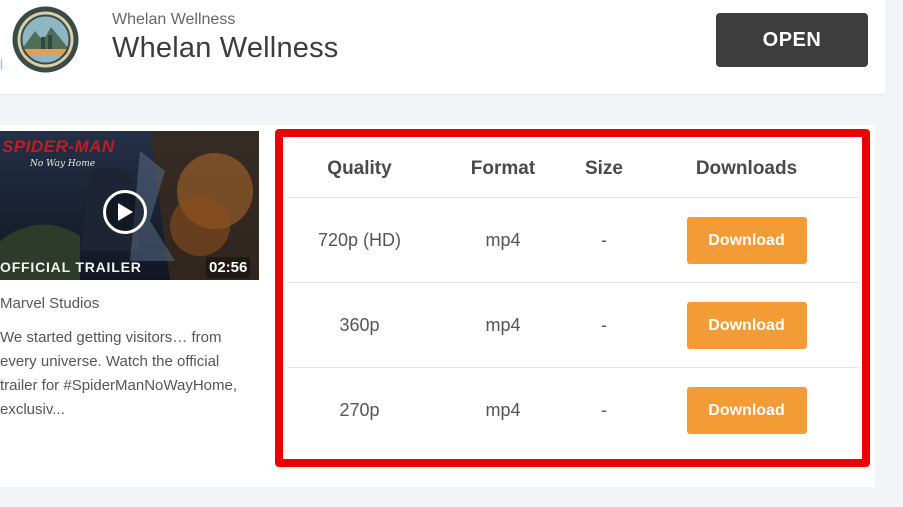  What do you see at coordinates (359, 168) in the screenshot?
I see `header-quality: Quality` at bounding box center [359, 168].